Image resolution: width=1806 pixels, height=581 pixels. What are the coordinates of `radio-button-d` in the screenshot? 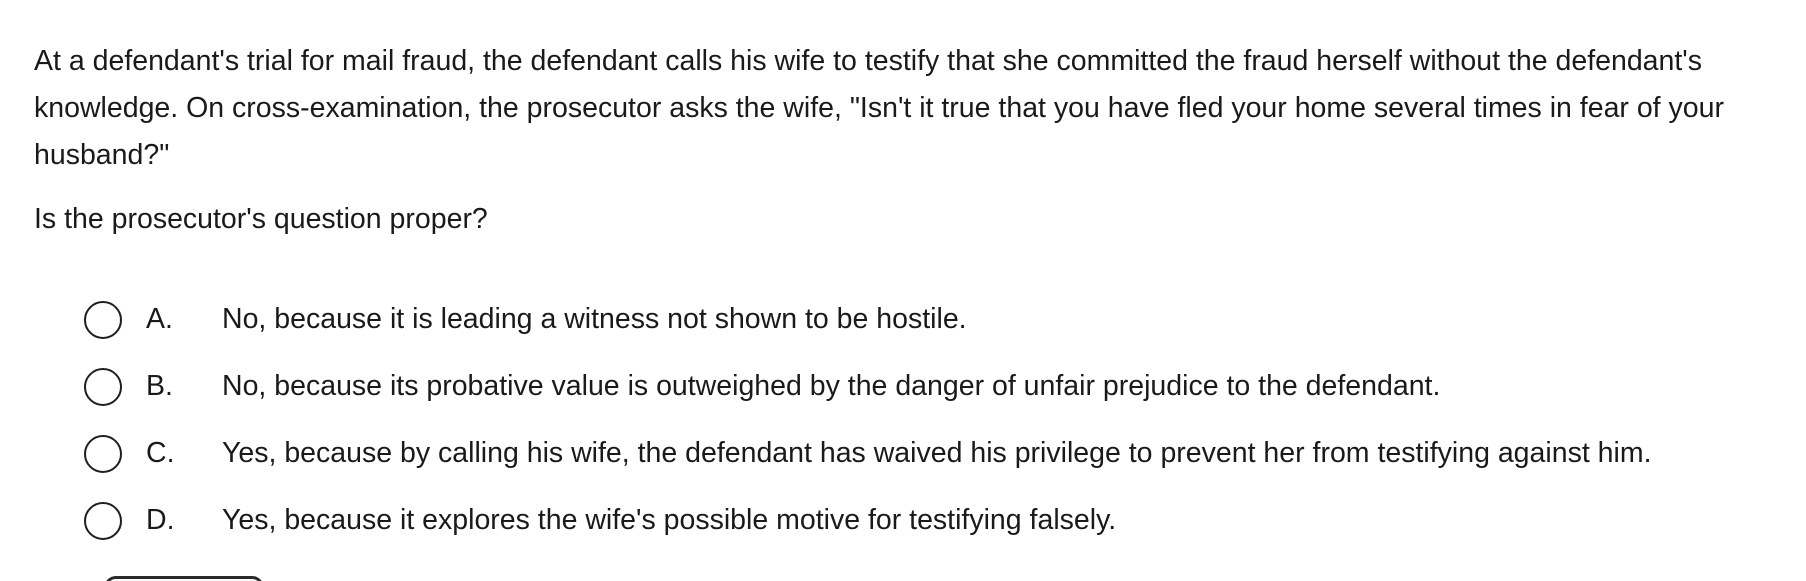 It's located at (103, 520).